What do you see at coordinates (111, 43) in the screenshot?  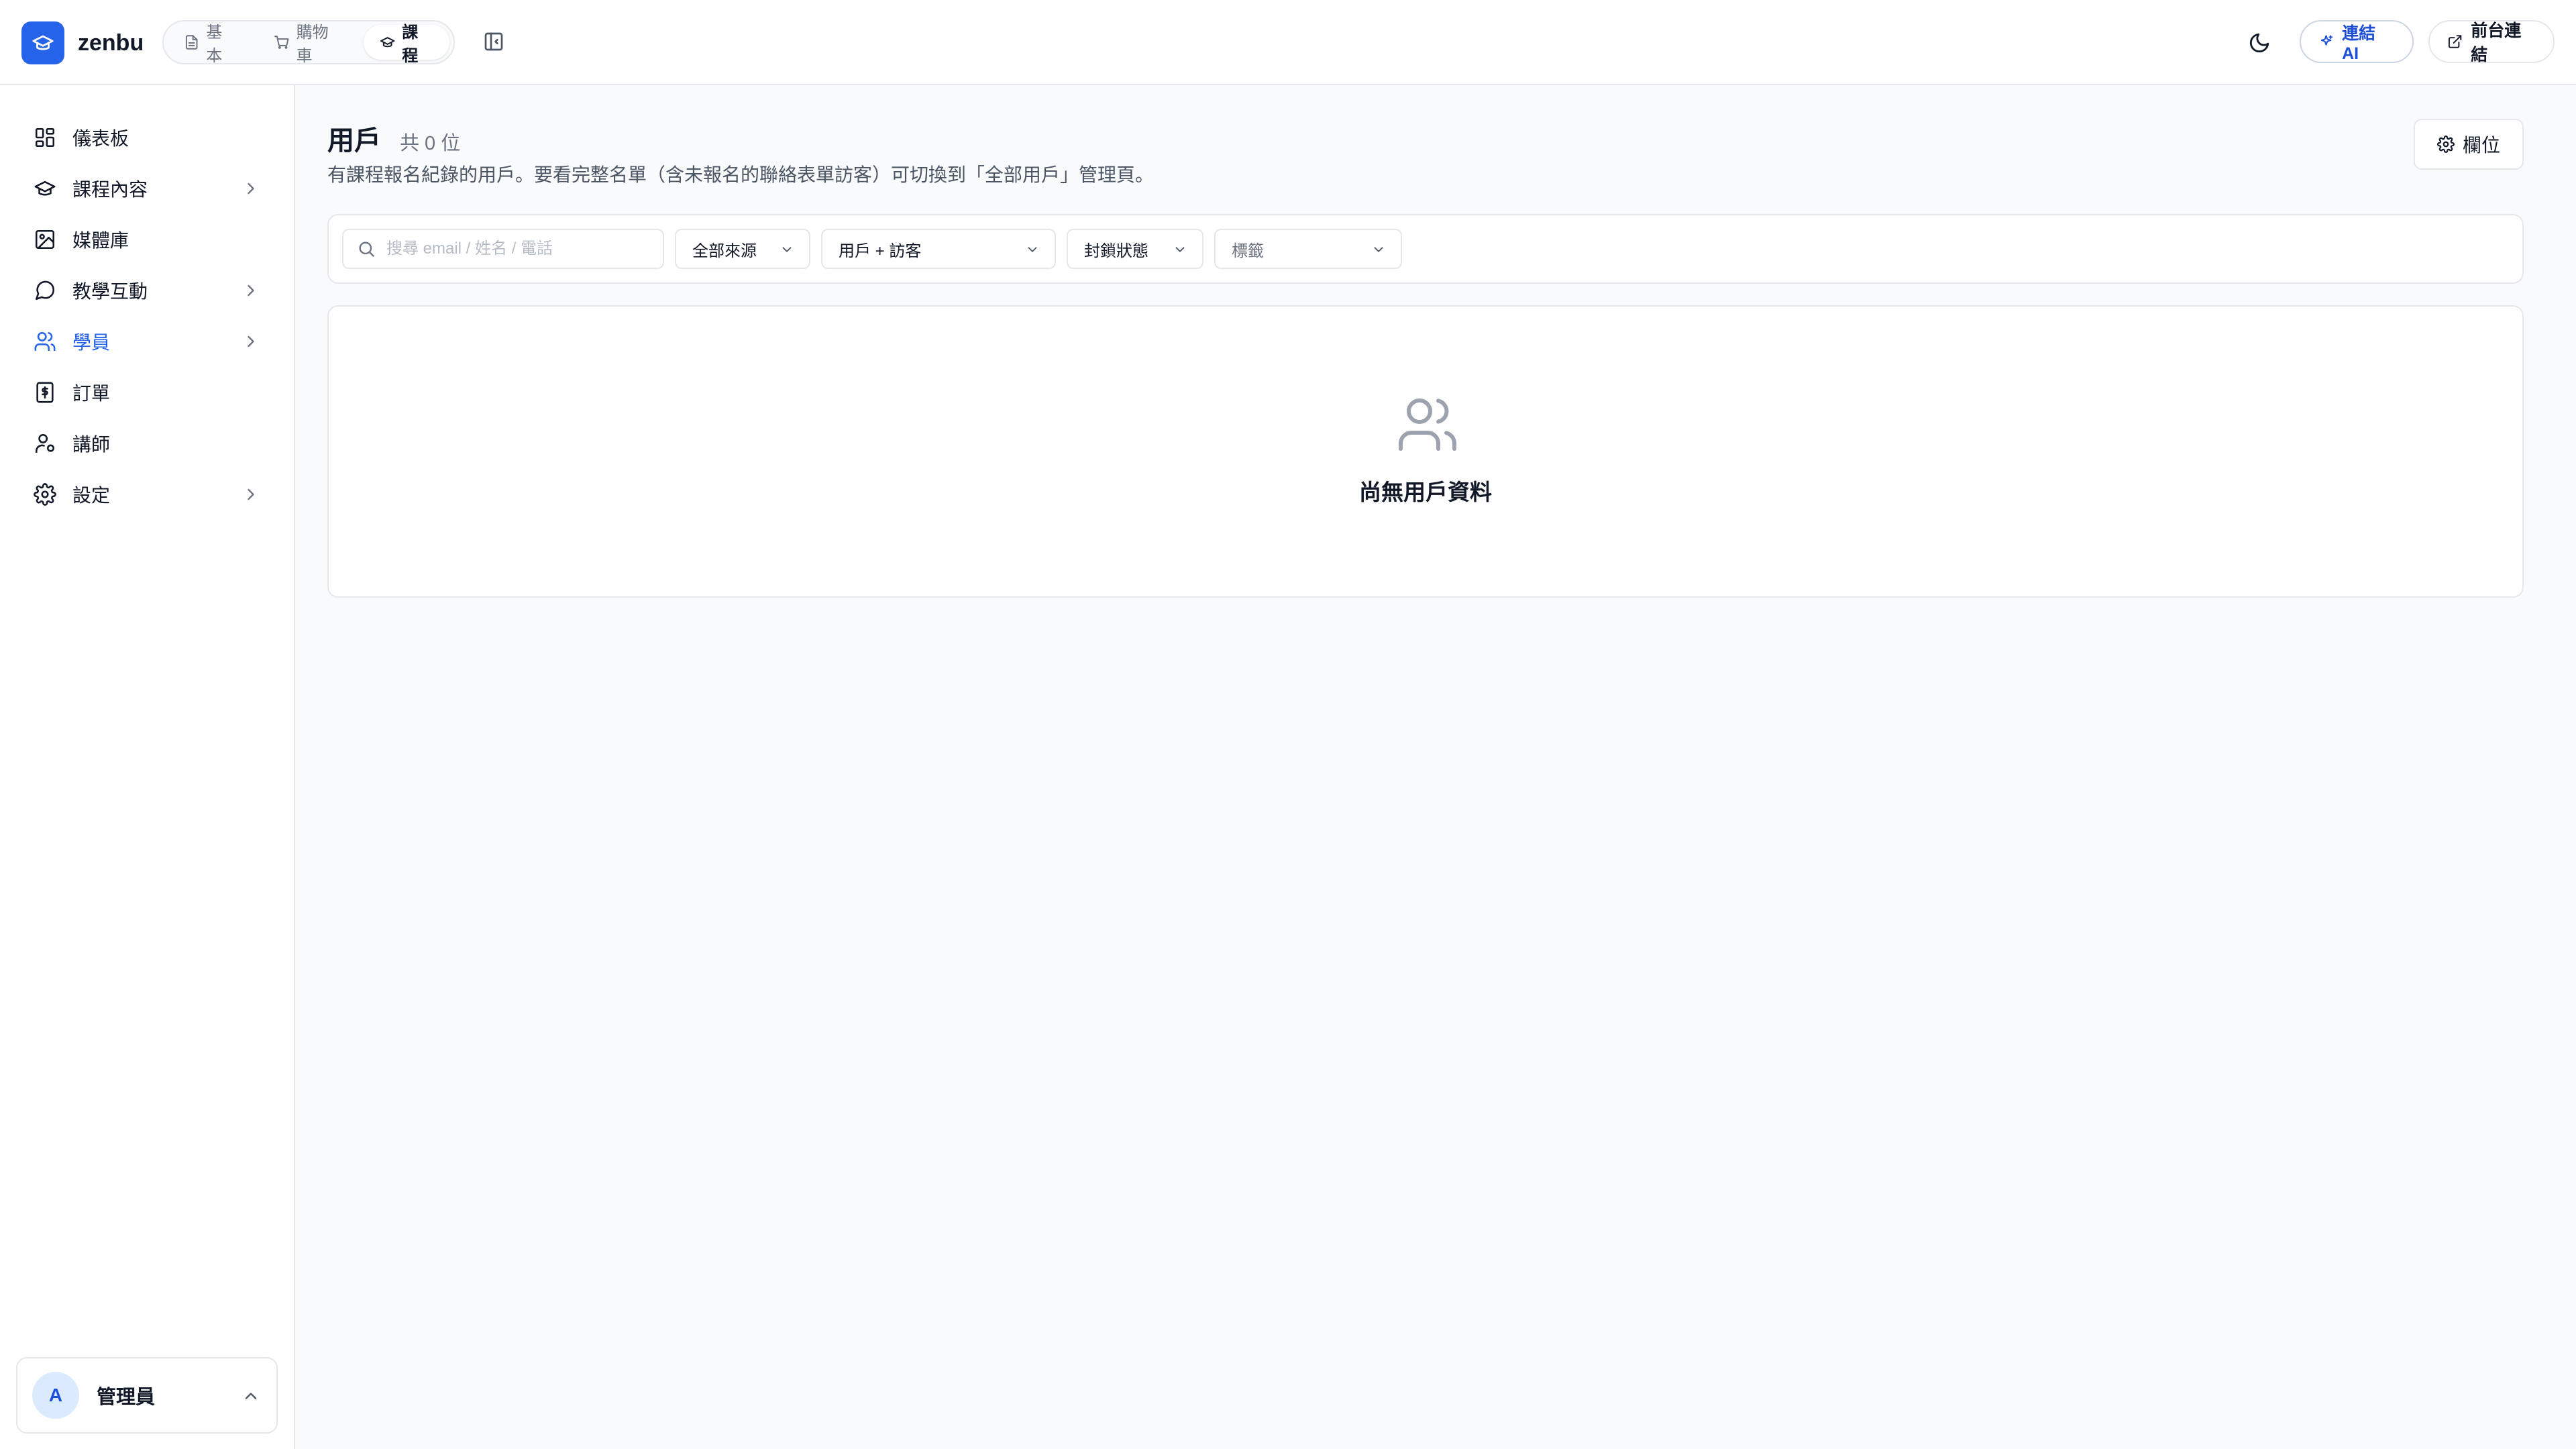 I see `brand-name: zenbu` at bounding box center [111, 43].